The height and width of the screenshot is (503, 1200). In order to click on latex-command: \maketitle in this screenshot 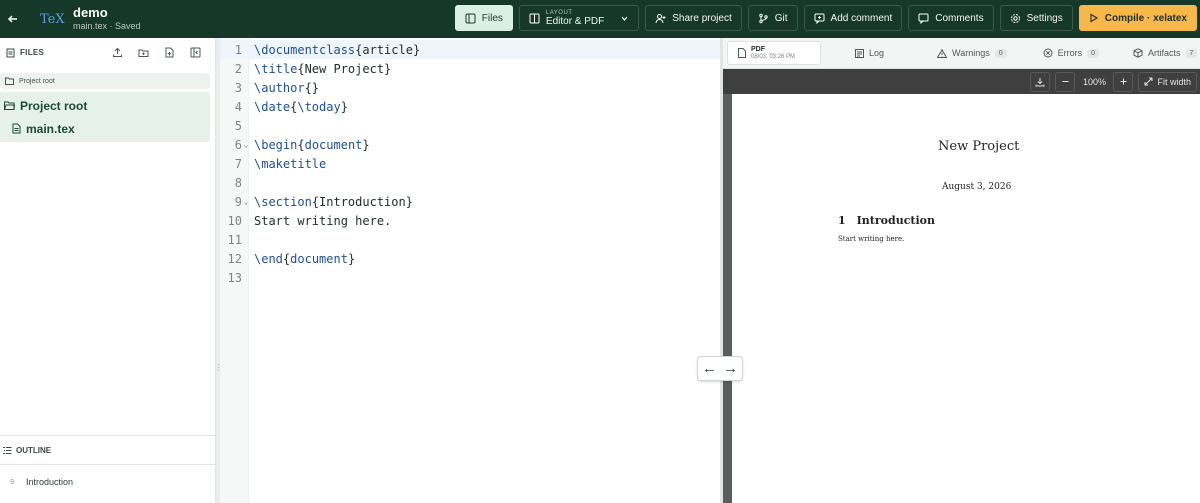, I will do `click(290, 163)`.